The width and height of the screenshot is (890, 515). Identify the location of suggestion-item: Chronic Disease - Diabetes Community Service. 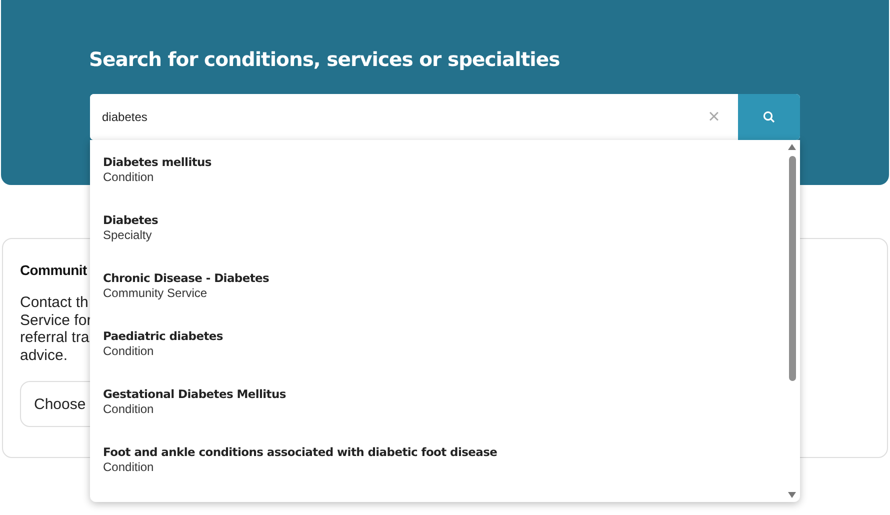
(438, 285).